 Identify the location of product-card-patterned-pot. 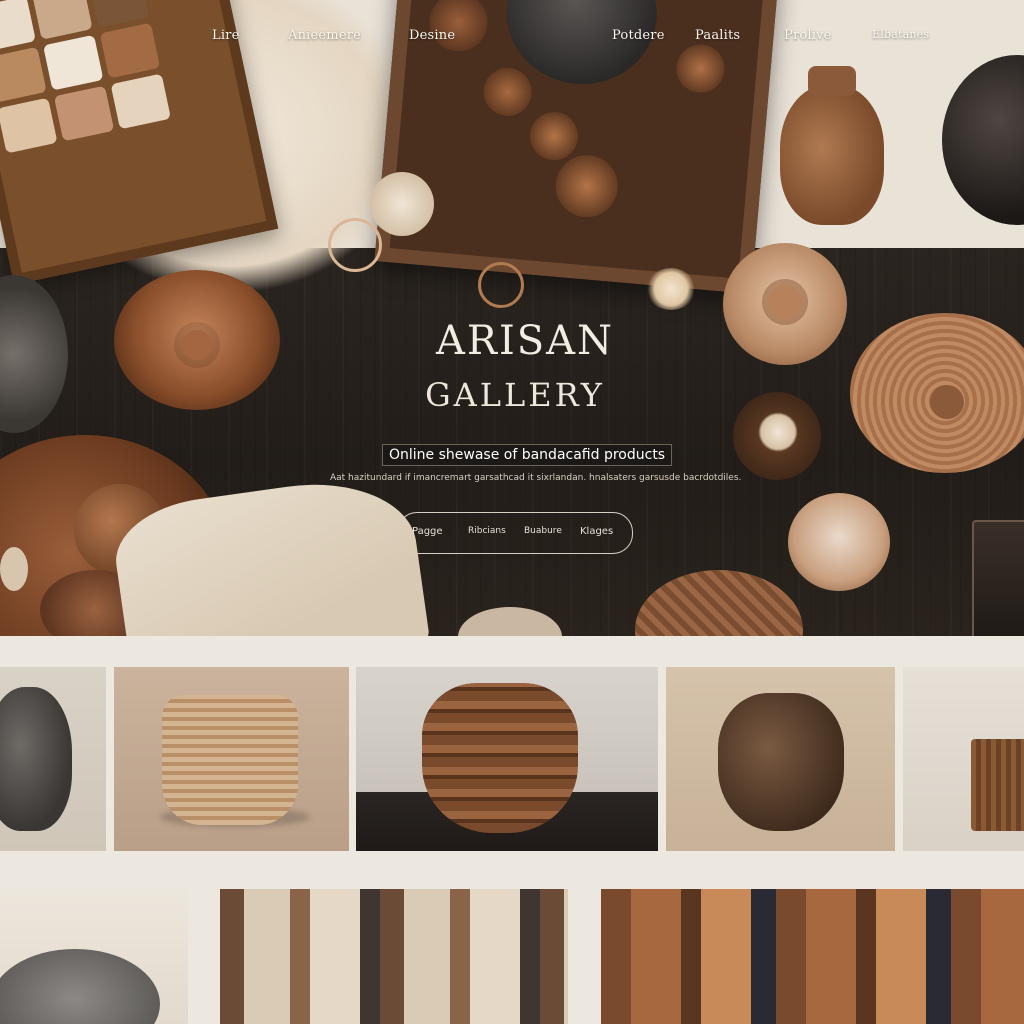
(507, 759).